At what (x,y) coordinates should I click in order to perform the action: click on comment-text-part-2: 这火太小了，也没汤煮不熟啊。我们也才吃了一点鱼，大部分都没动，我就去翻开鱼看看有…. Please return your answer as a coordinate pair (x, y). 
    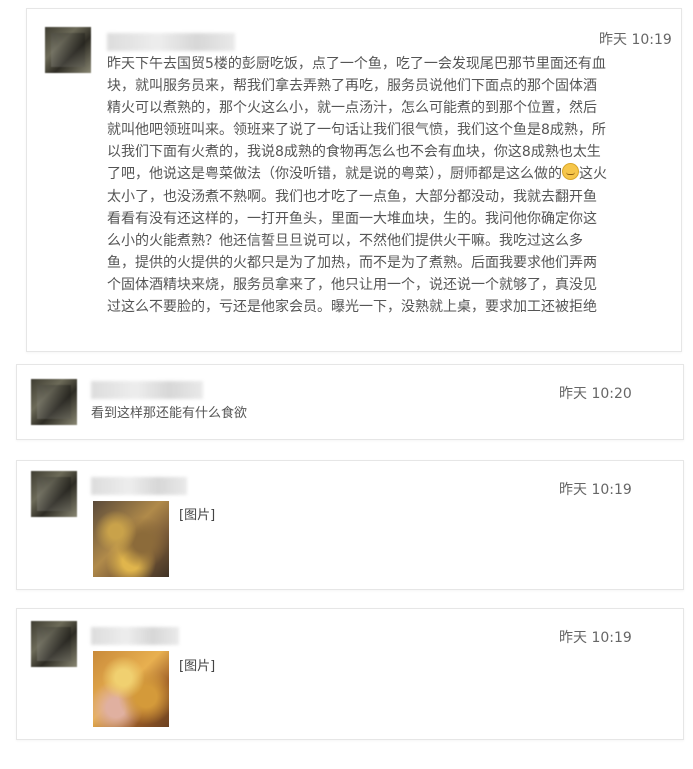
    Looking at the image, I should click on (357, 241).